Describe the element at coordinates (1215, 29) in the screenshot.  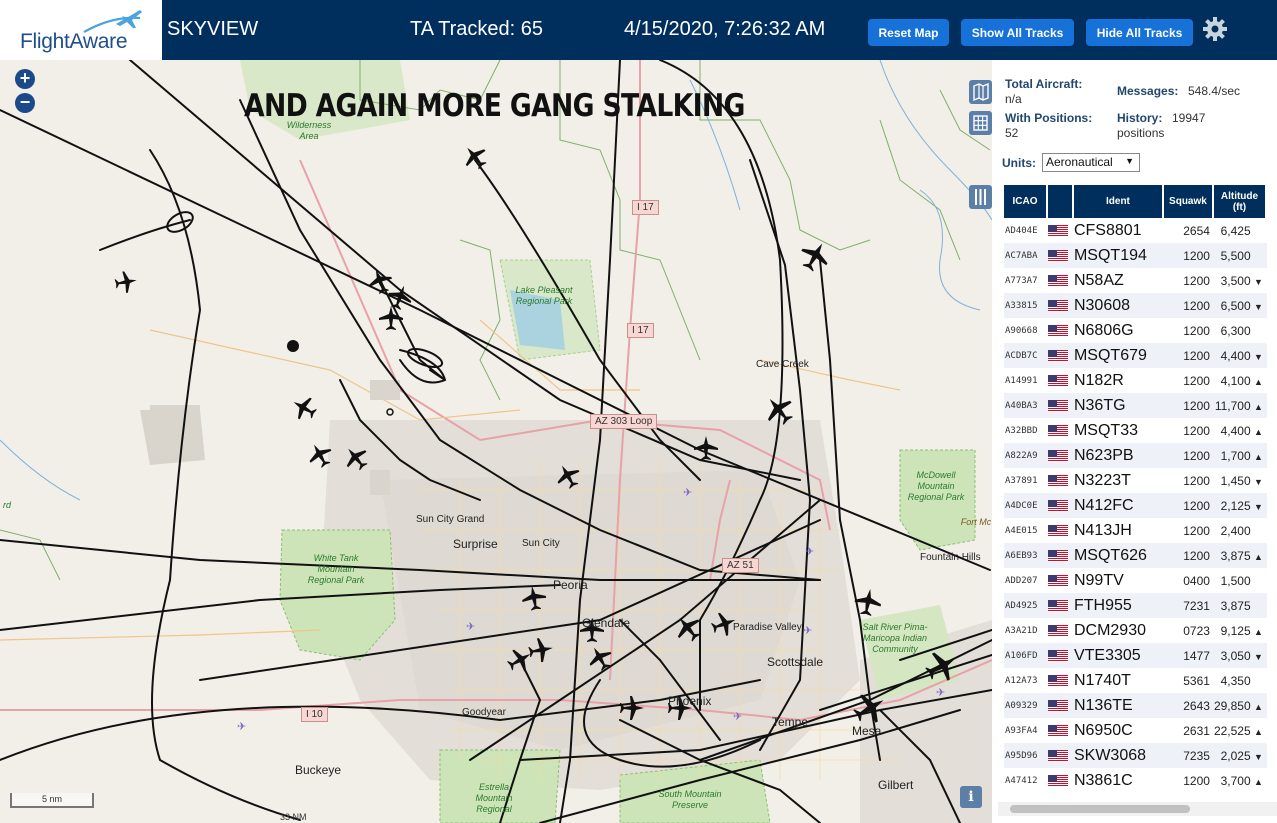
I see `gear-icon` at that location.